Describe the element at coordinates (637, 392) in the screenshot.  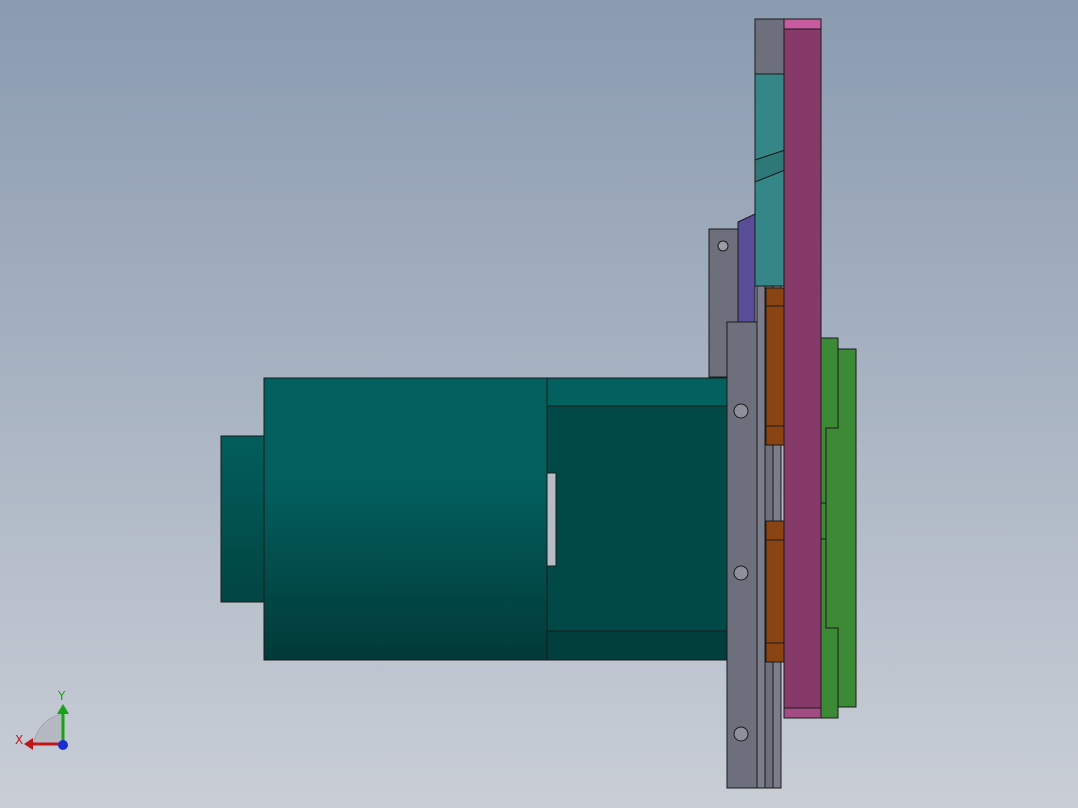
I see `flange-top-band` at that location.